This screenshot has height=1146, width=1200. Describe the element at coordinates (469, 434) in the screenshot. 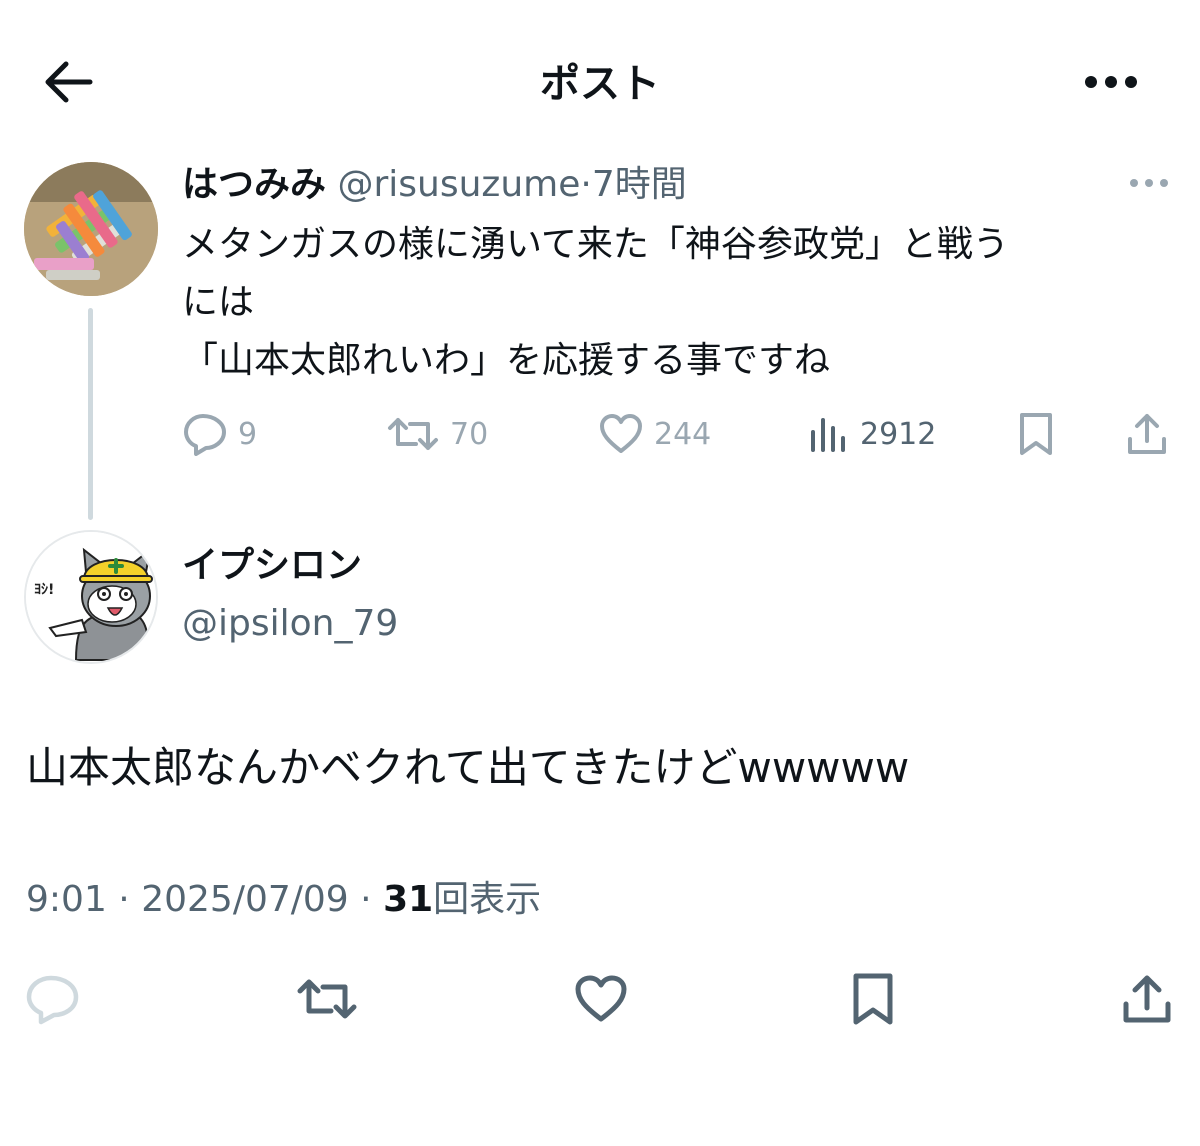

I see `repost-count: 70` at that location.